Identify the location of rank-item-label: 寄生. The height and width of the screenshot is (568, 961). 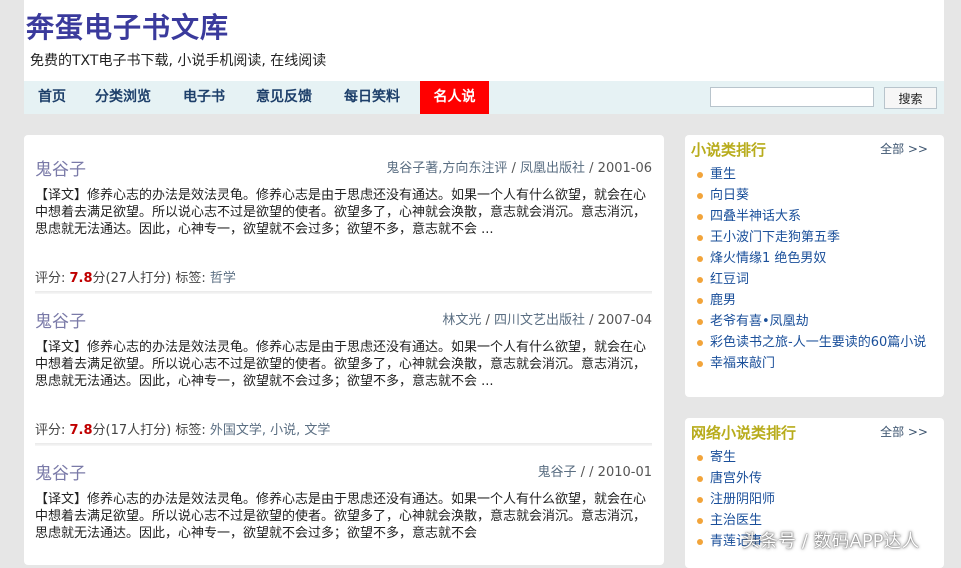
(723, 457).